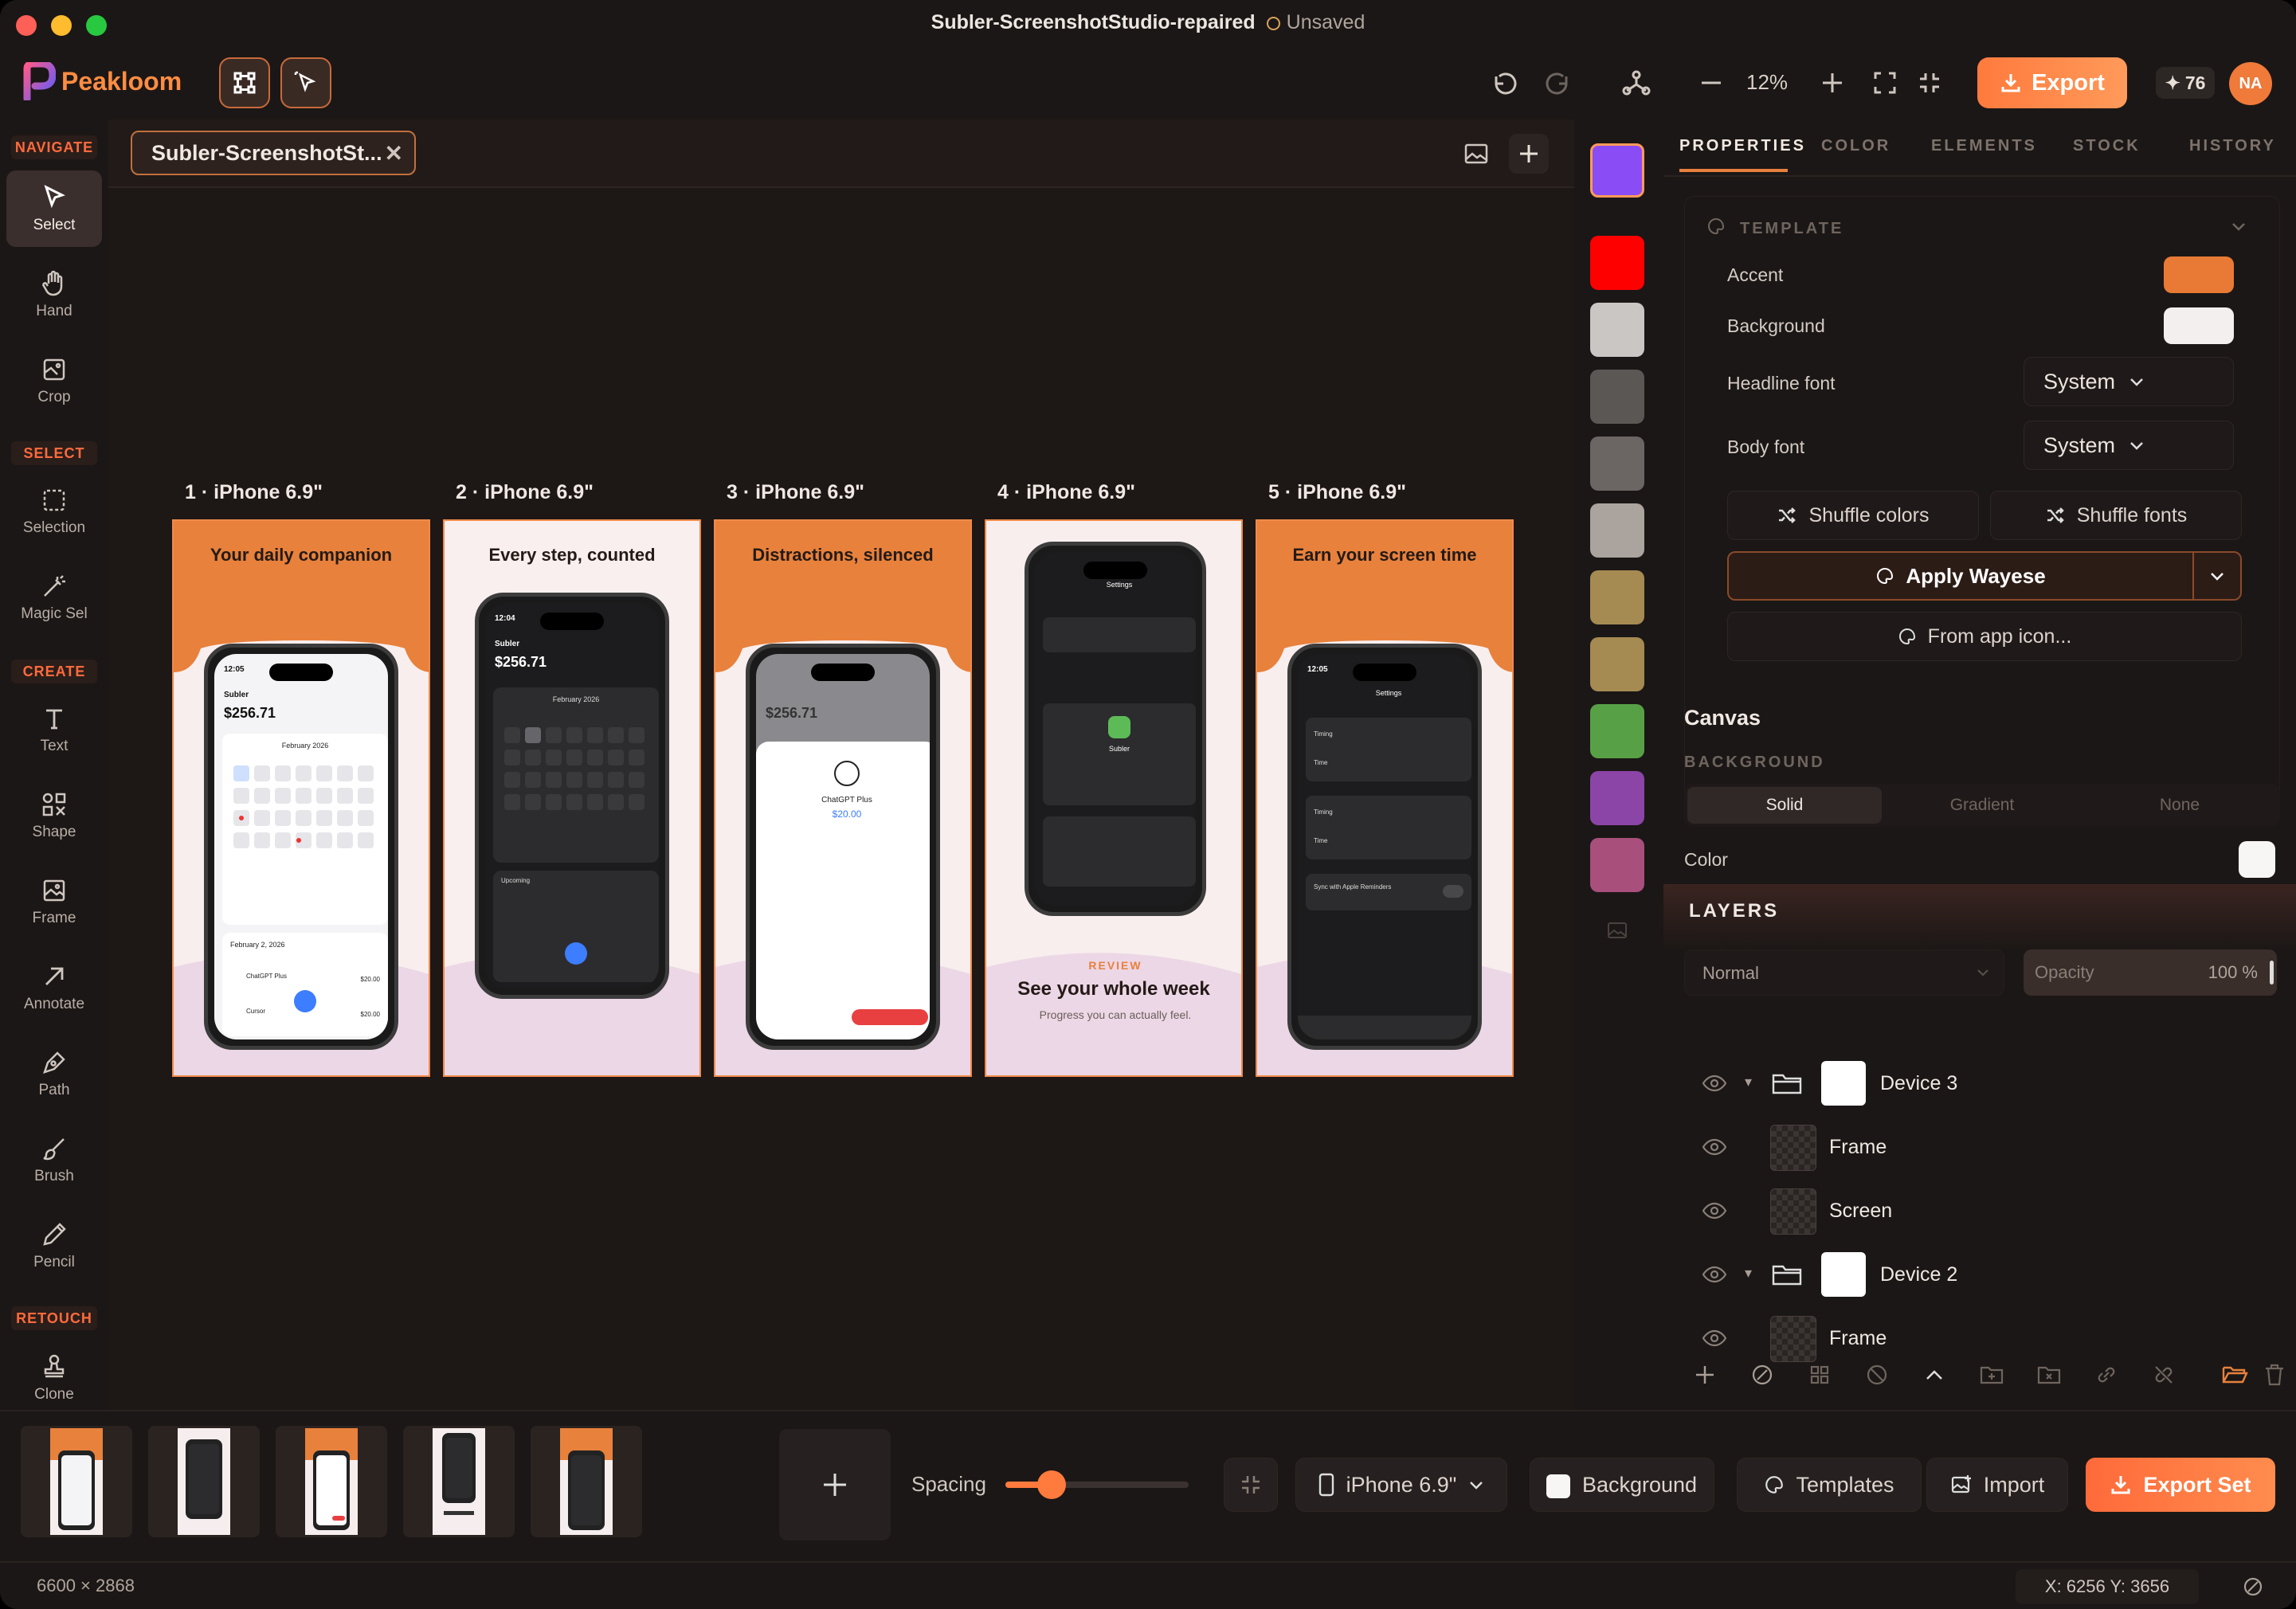 Image resolution: width=2296 pixels, height=1609 pixels. Describe the element at coordinates (1622, 1485) in the screenshot. I see `background-button: Background` at that location.